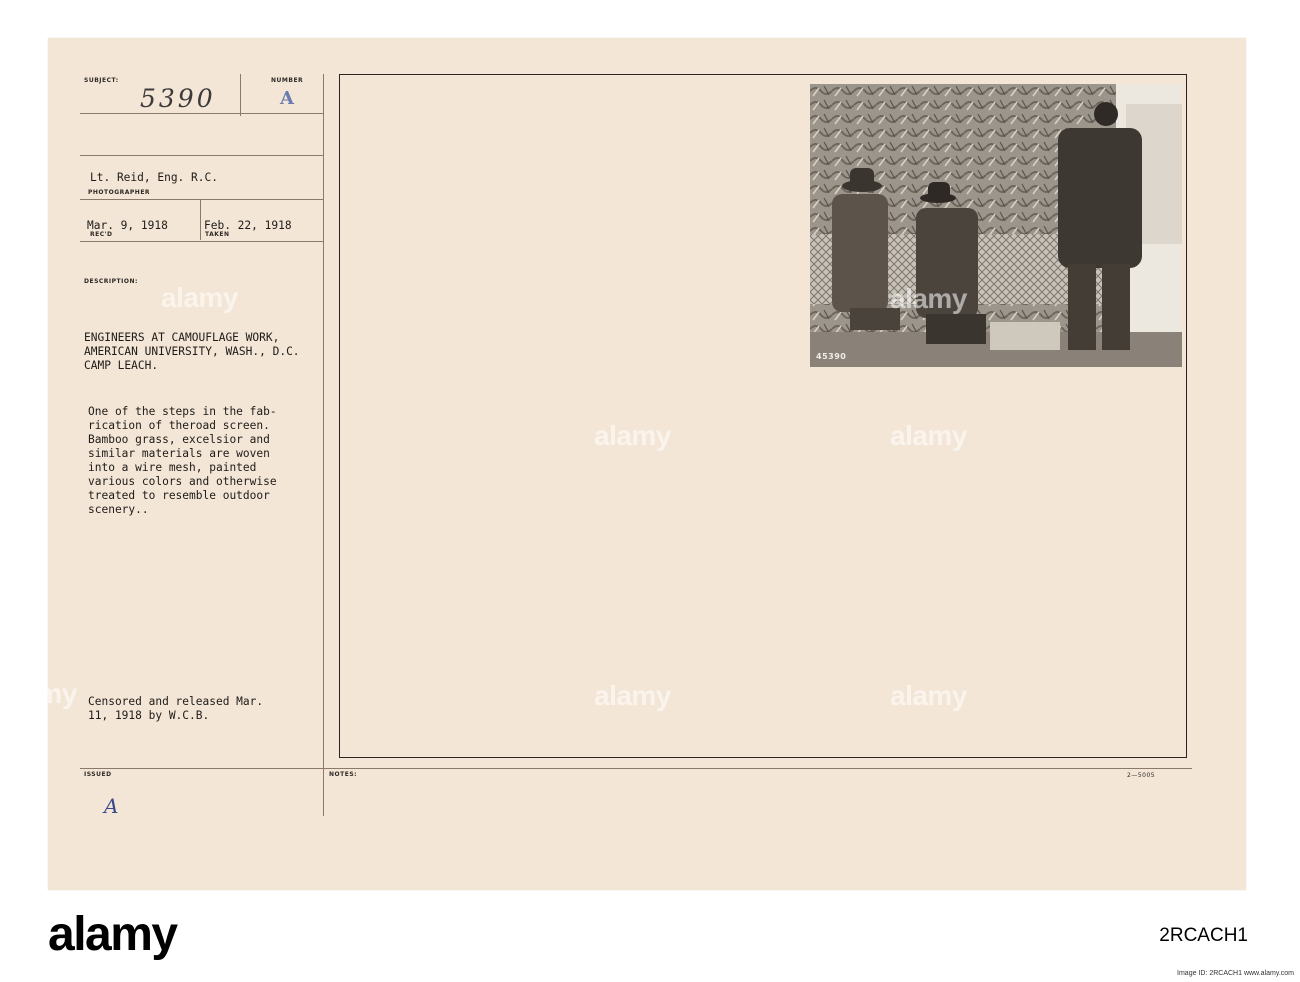 This screenshot has height=982, width=1300. What do you see at coordinates (176, 701) in the screenshot?
I see `censor-line: Censored and released Mar.` at bounding box center [176, 701].